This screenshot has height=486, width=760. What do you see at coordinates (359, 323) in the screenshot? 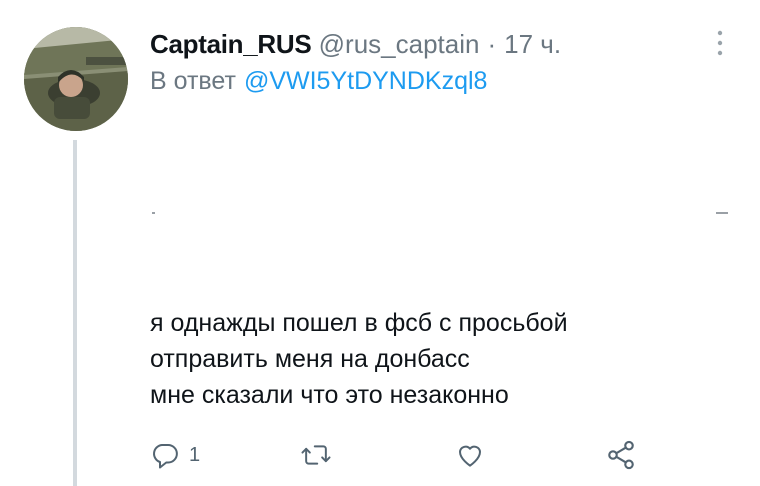
I see `tweet-text-line: я однажды пошел в фсб с просьбой` at bounding box center [359, 323].